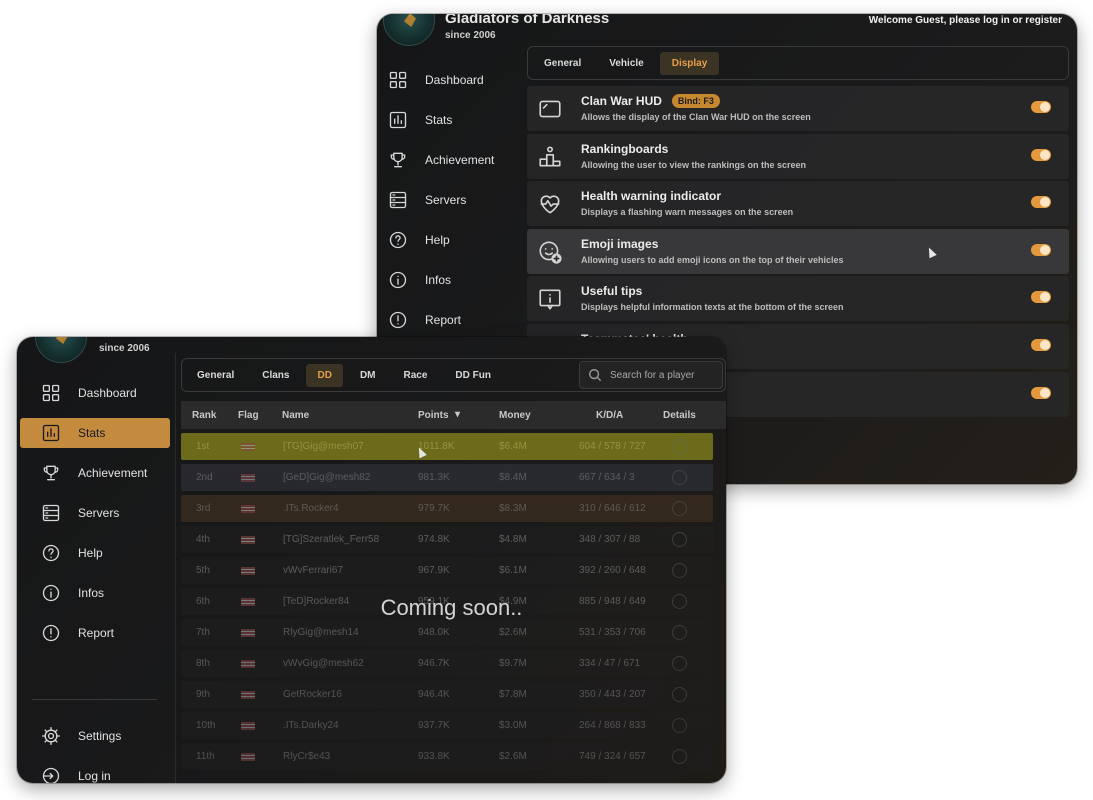 The image size is (1093, 800). I want to click on cell-money: $4.8M, so click(513, 539).